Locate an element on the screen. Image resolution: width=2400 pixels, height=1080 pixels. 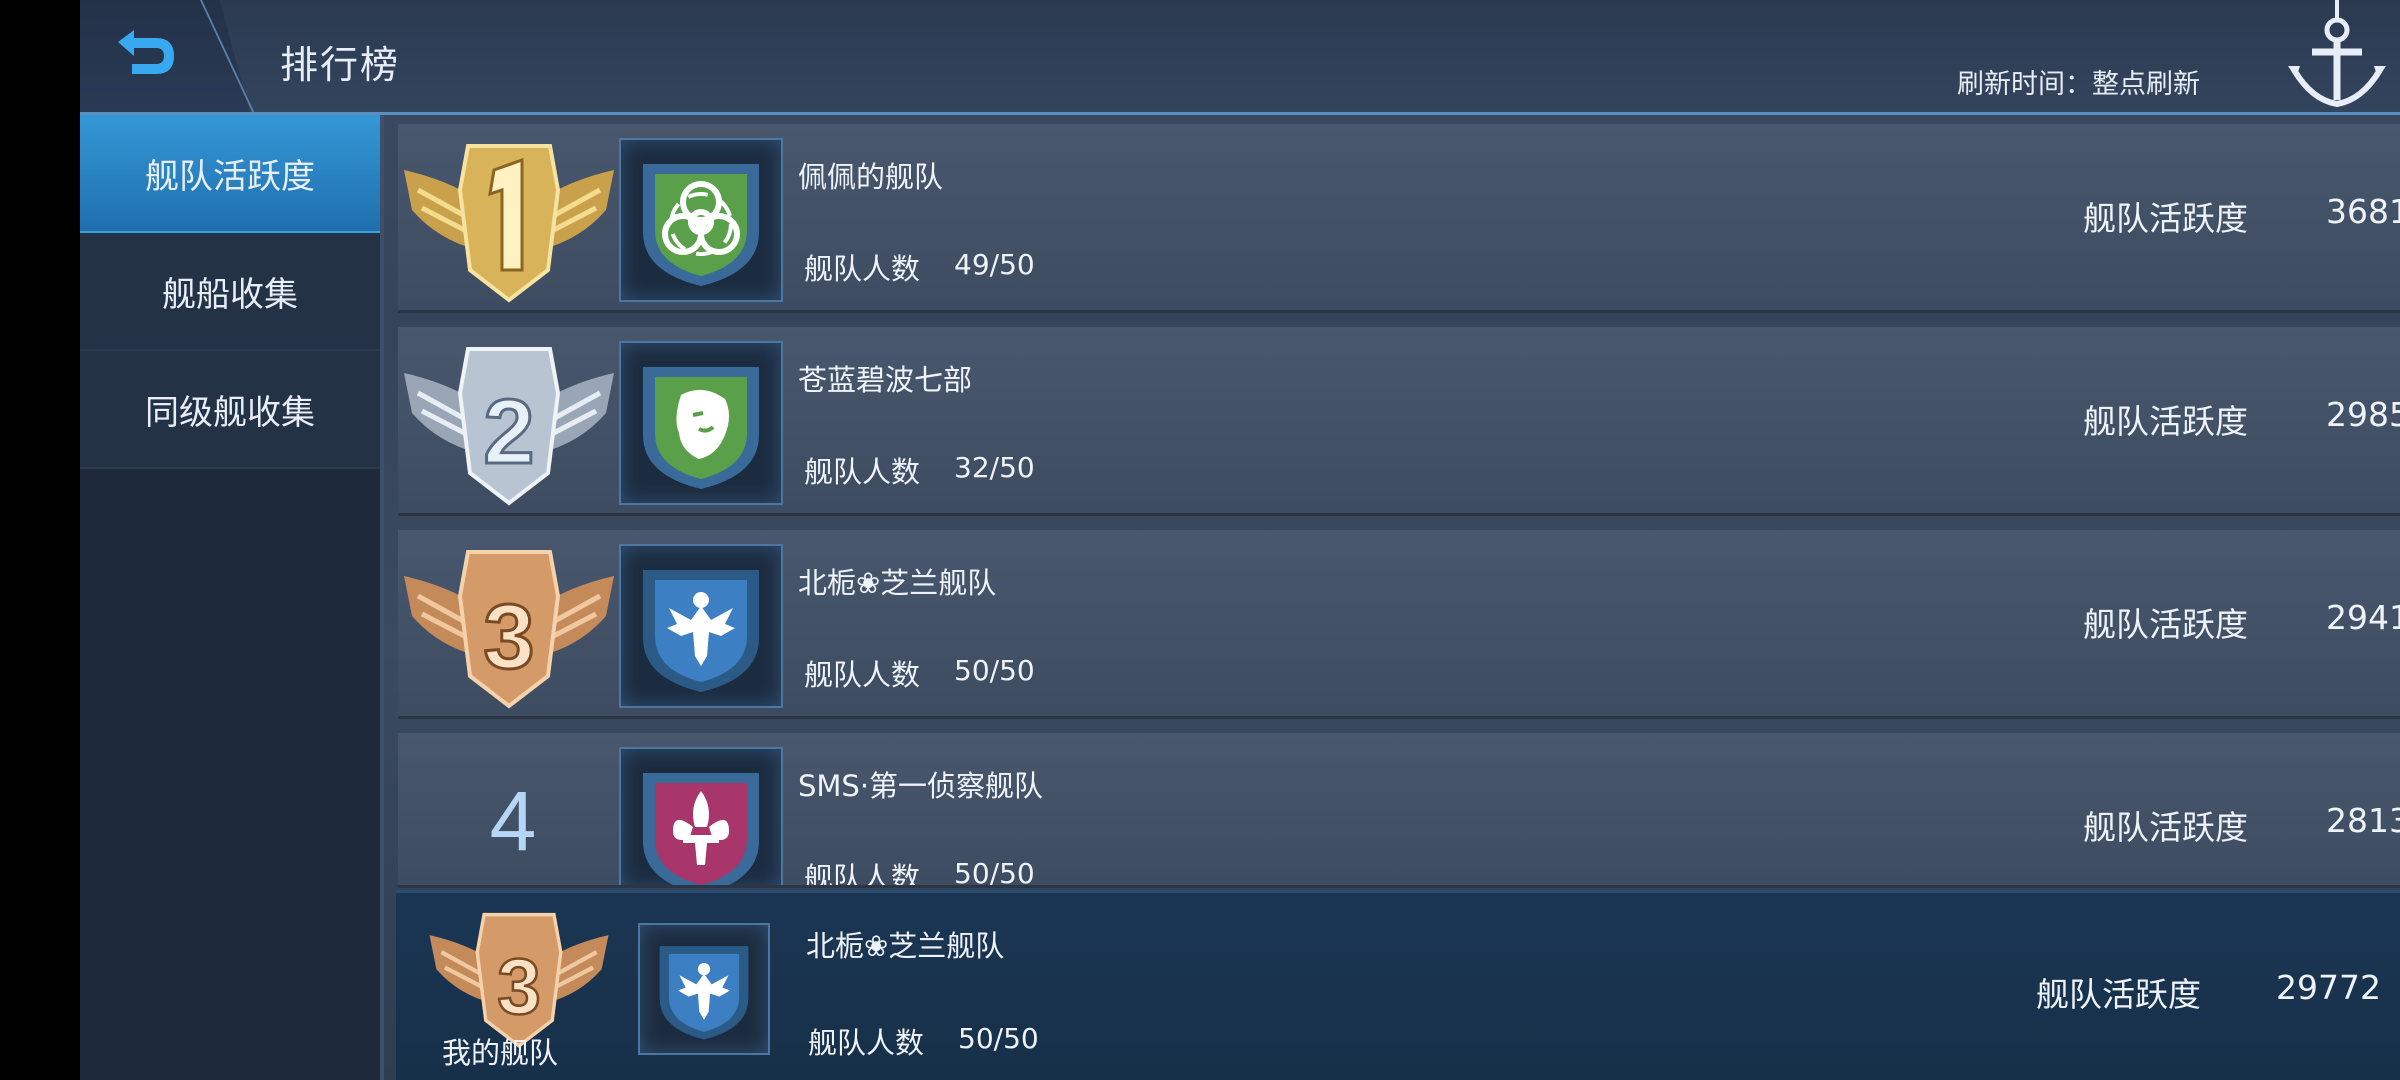
gold-rank-1-badge-icon is located at coordinates (509, 223).